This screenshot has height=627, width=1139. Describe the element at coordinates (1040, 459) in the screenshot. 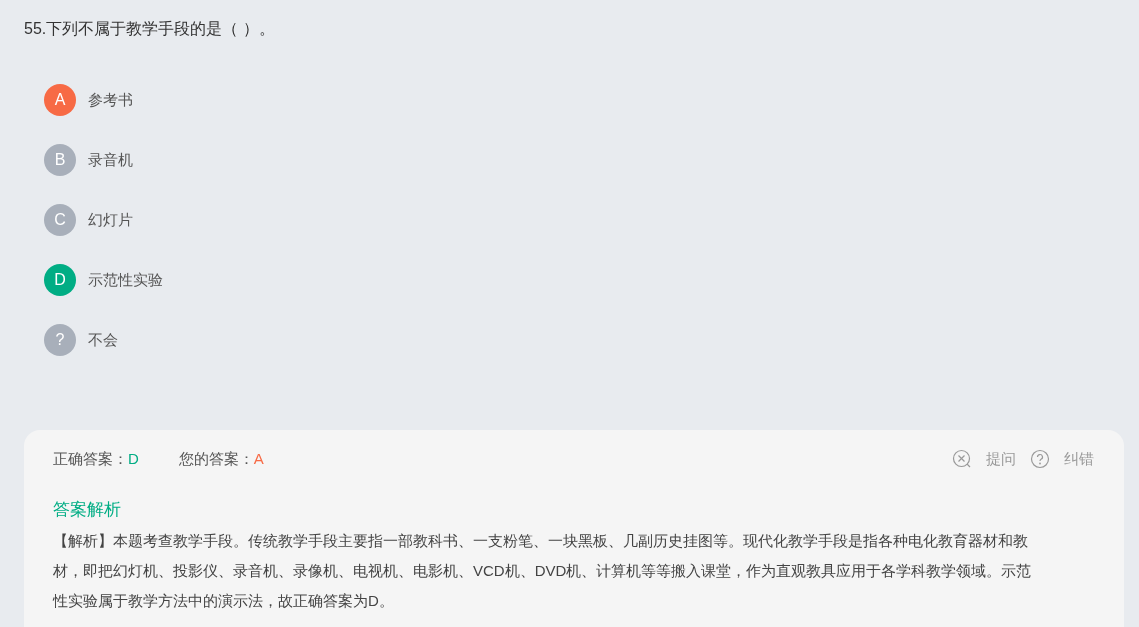

I see `help-icon` at that location.